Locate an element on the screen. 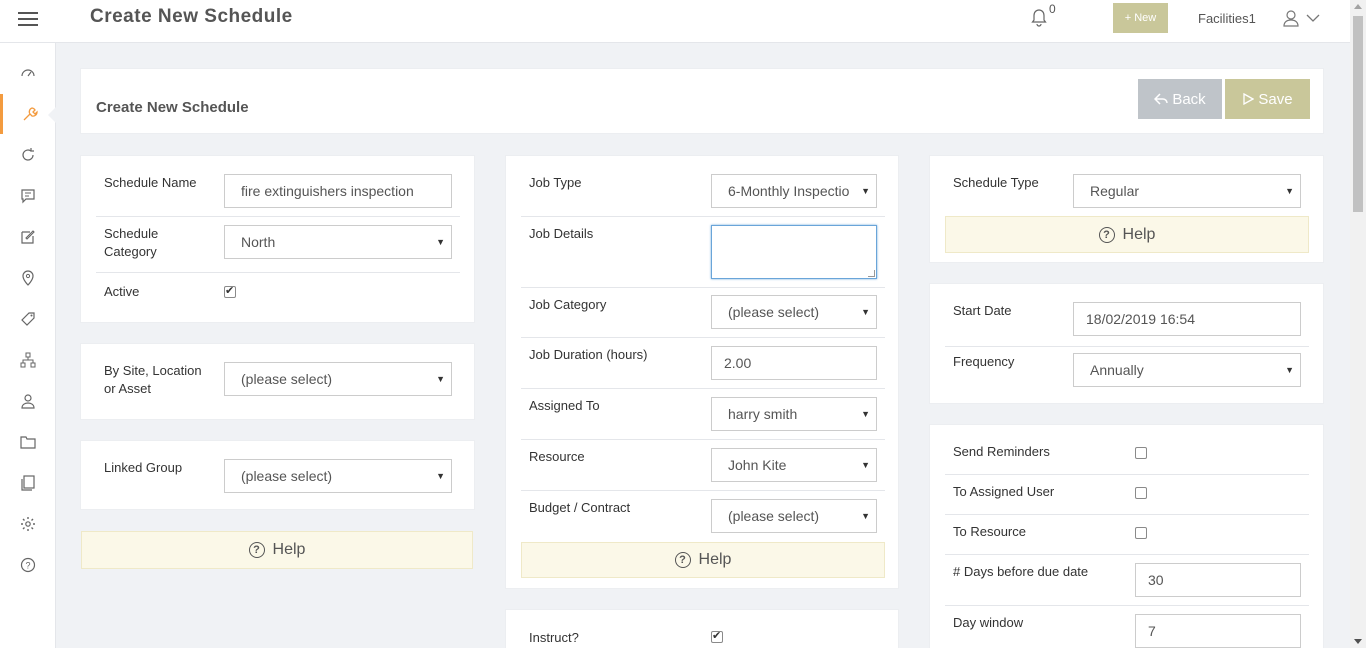 The image size is (1366, 648). schedule-type-select: Regular ▼ is located at coordinates (1187, 191).